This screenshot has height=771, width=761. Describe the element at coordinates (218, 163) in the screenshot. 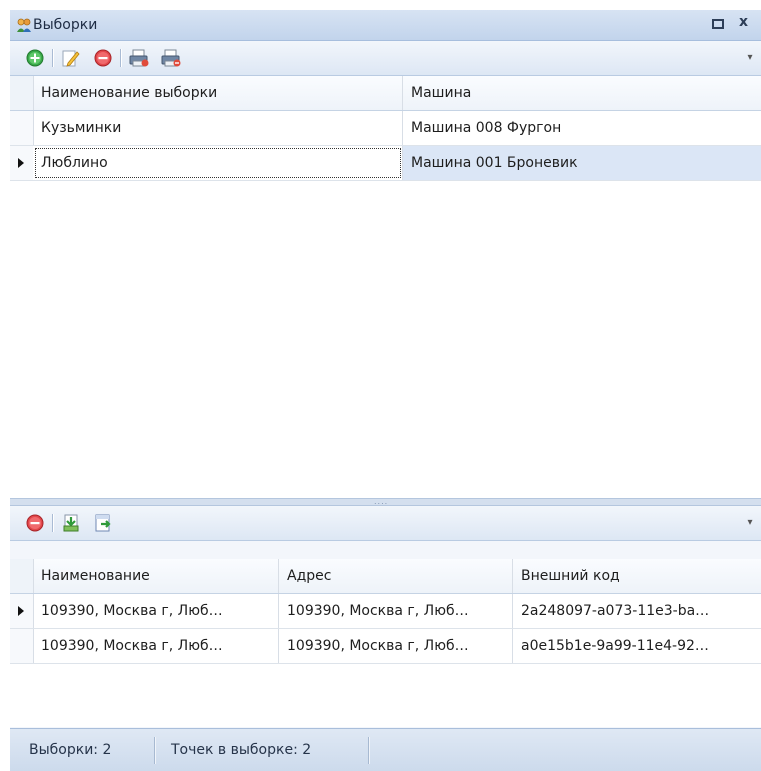

I see `sample-name-cell: Люблино` at that location.